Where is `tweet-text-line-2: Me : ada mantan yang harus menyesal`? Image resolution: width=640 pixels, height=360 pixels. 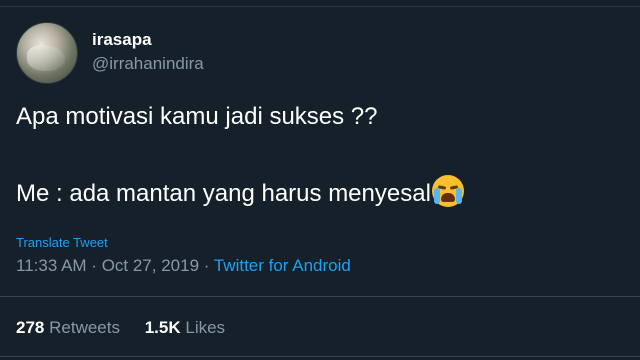 tweet-text-line-2: Me : ada mantan yang harus menyesal is located at coordinates (240, 191).